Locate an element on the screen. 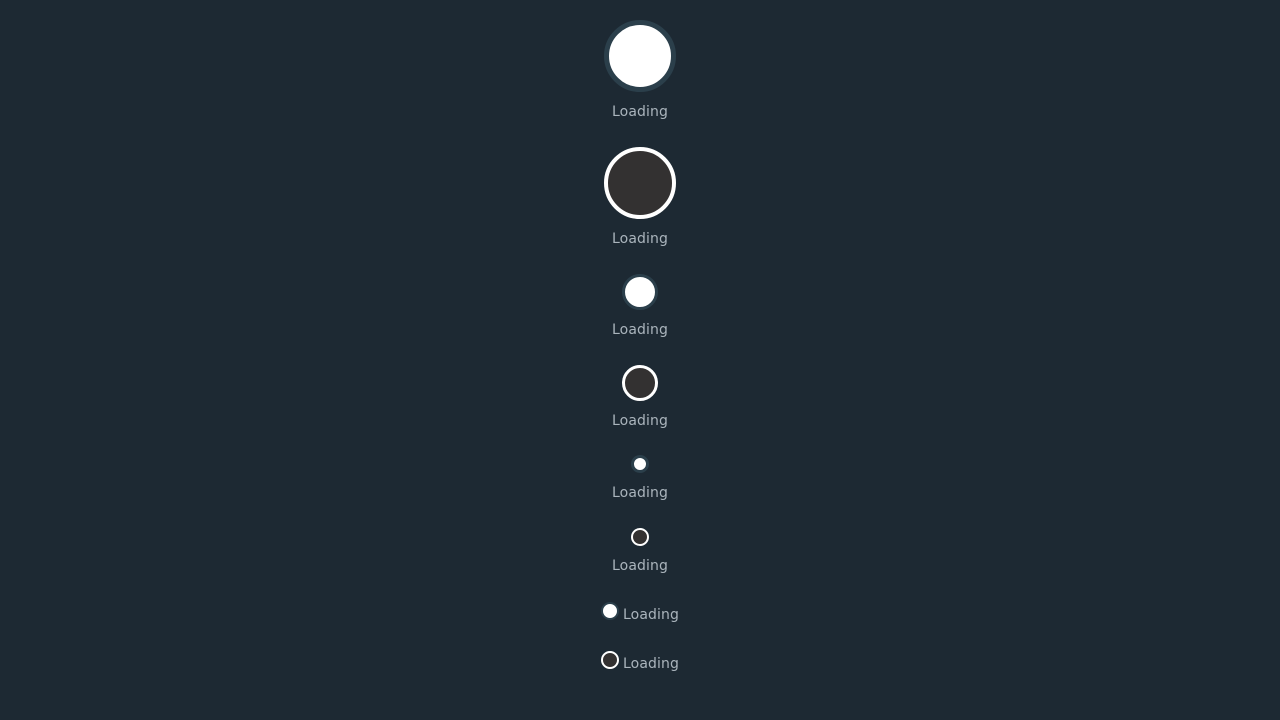 The image size is (1280, 720). loader-light-sm: Loading is located at coordinates (640, 478).